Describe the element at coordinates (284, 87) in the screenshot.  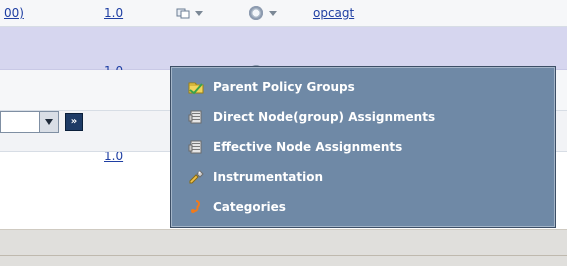
I see `menu-item-label: Parent Policy Groups` at that location.